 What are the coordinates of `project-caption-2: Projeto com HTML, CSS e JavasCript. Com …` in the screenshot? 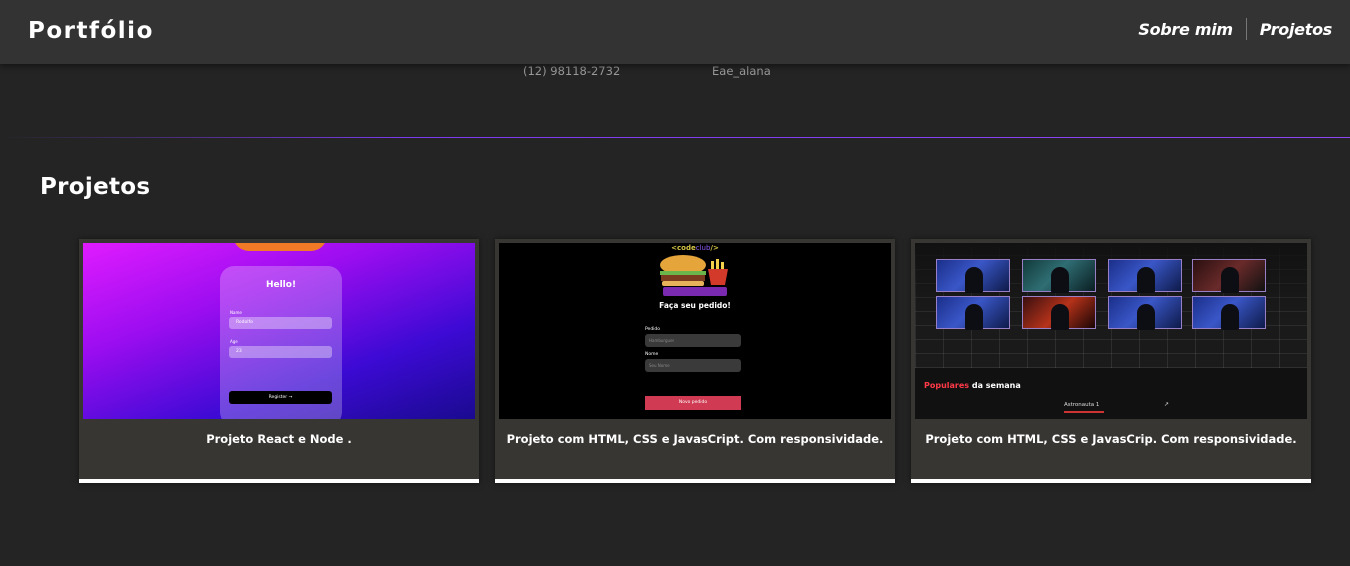 It's located at (695, 439).